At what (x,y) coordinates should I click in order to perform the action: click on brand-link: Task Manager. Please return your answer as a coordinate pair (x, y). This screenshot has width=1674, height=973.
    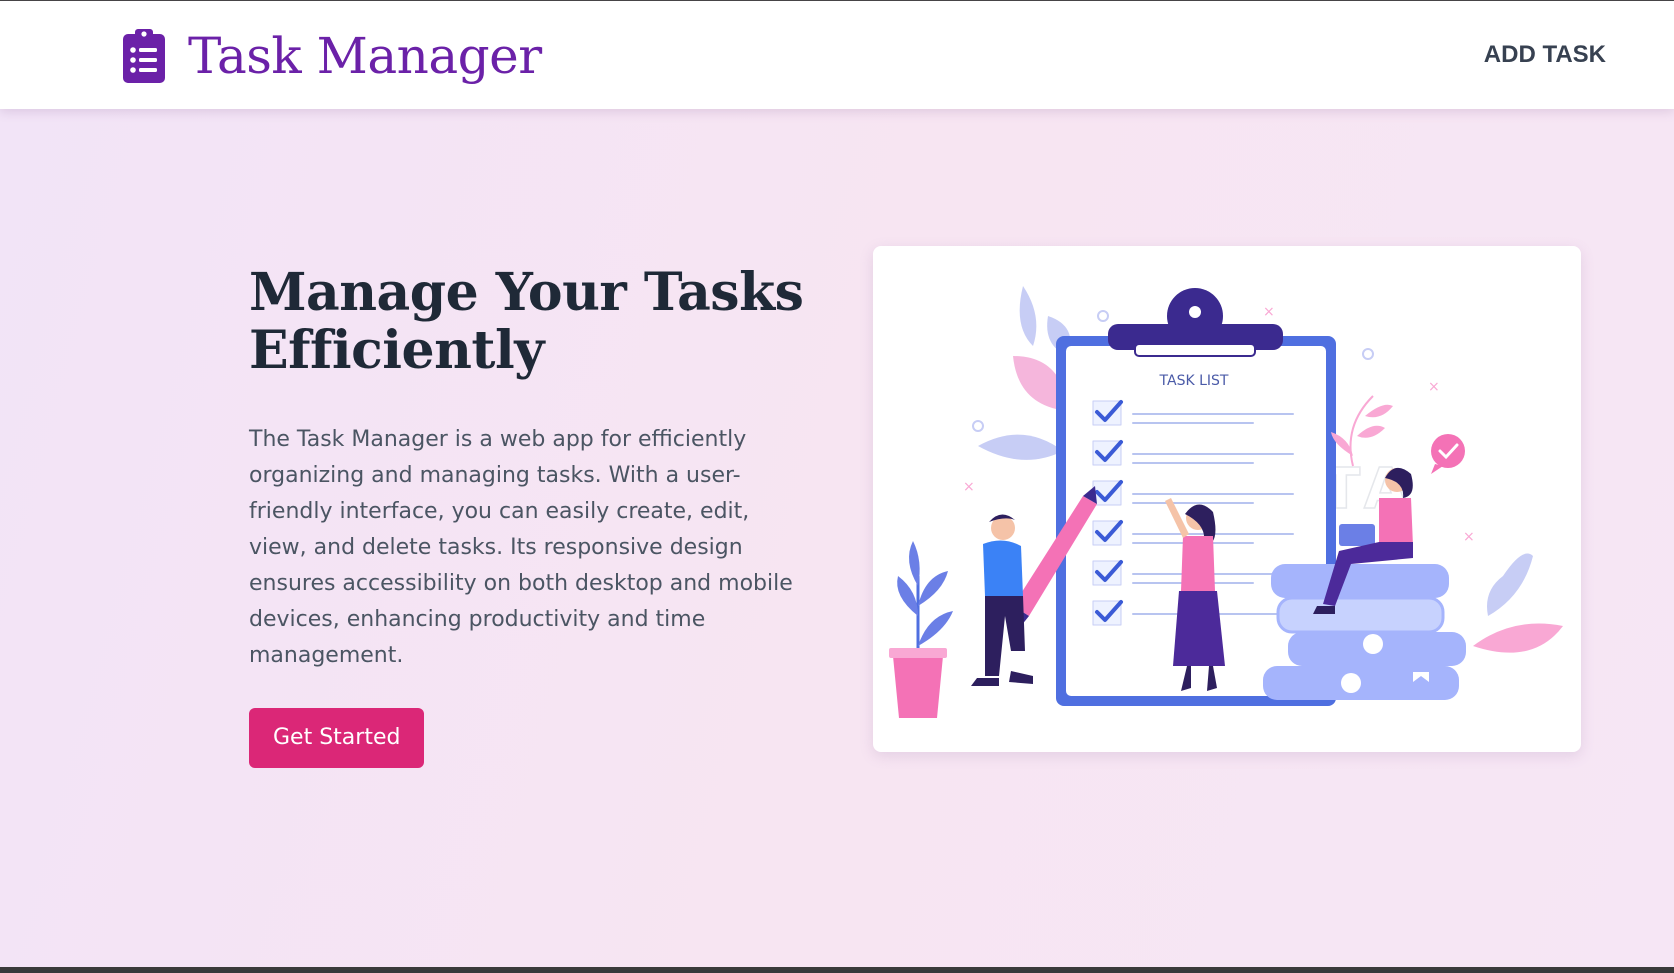
    Looking at the image, I should click on (332, 56).